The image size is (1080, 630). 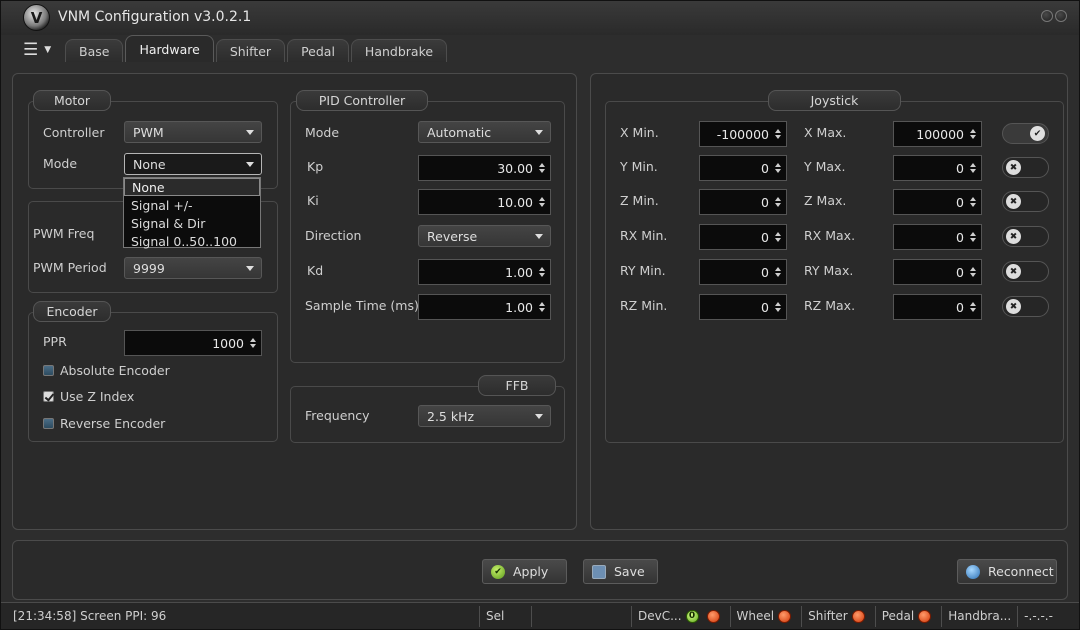 What do you see at coordinates (48, 370) in the screenshot?
I see `checkbox-box` at bounding box center [48, 370].